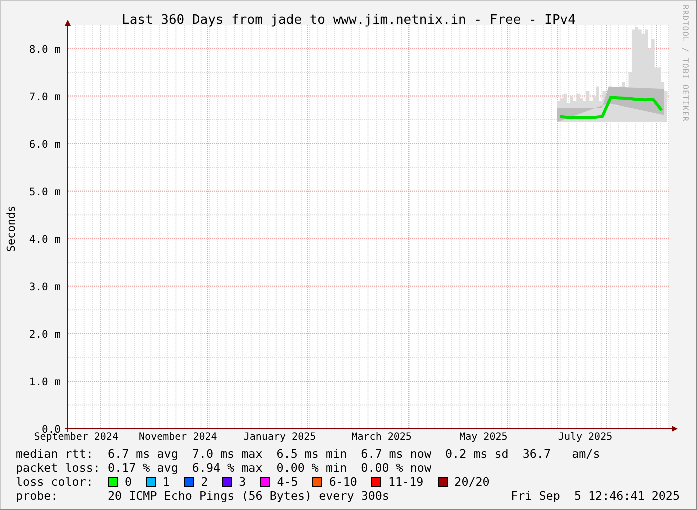 Image resolution: width=697 pixels, height=510 pixels. I want to click on x-tick-label: July 2025, so click(585, 437).